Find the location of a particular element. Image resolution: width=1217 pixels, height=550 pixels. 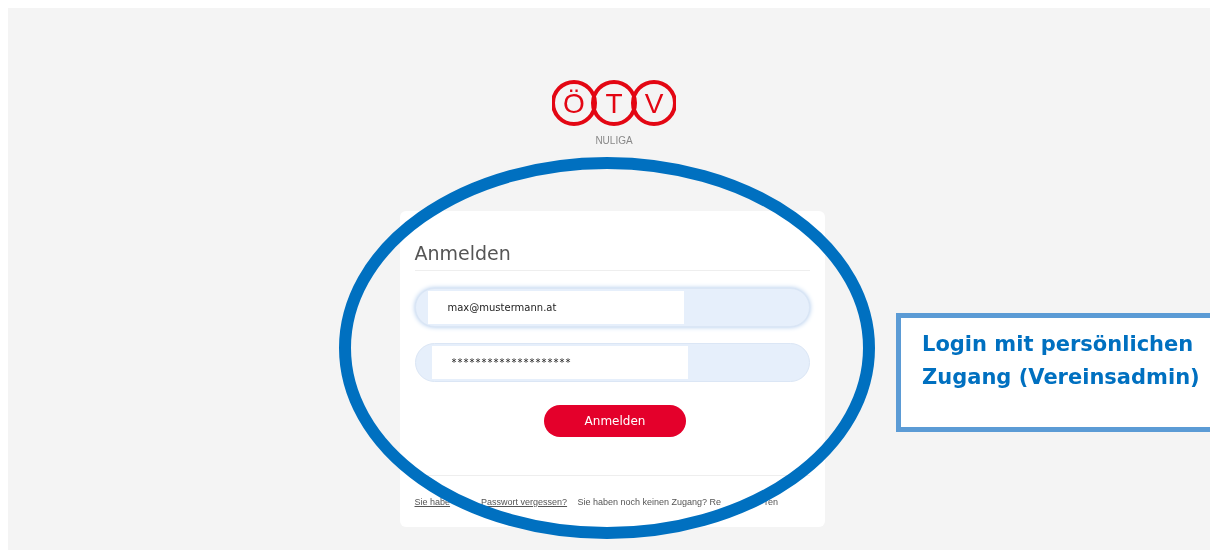

email-field: max@mustermann.at is located at coordinates (612, 307).